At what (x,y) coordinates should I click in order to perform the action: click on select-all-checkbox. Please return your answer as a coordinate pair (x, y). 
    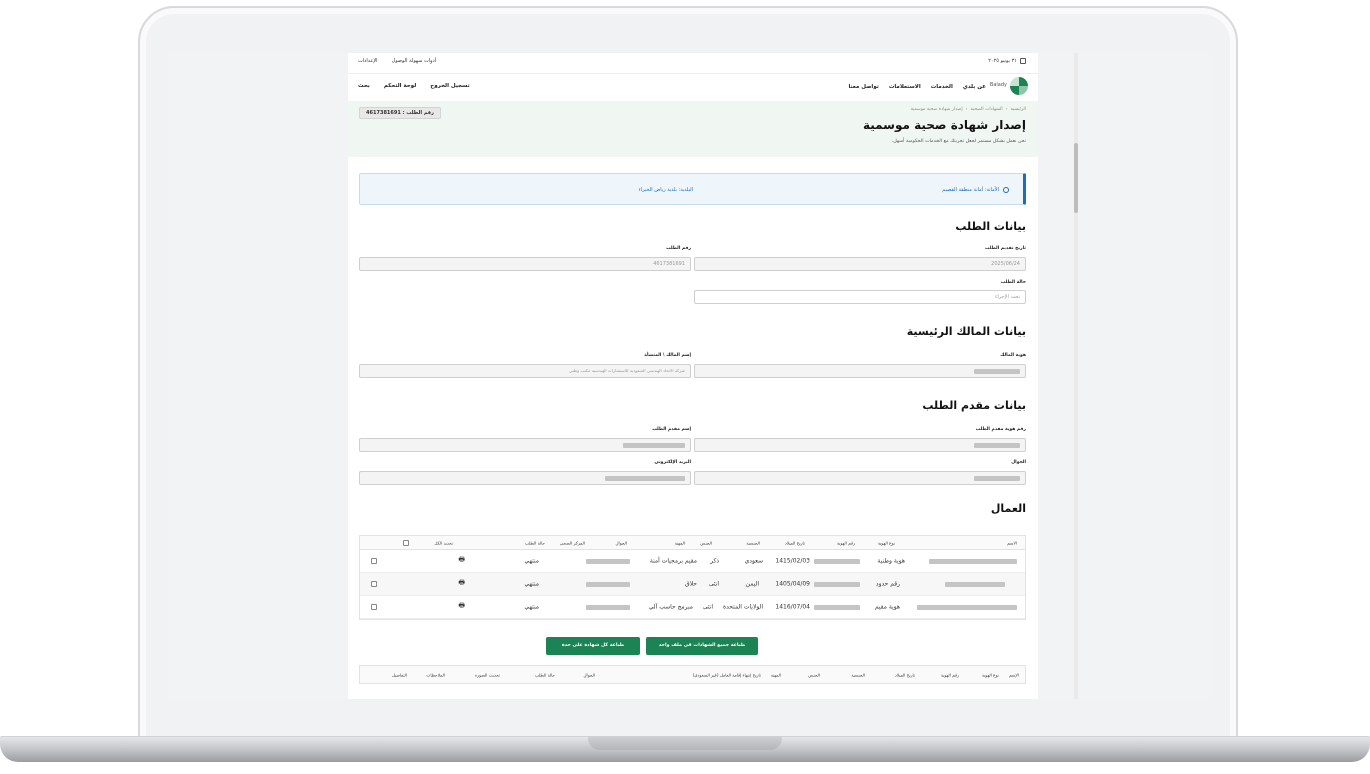
    Looking at the image, I should click on (406, 542).